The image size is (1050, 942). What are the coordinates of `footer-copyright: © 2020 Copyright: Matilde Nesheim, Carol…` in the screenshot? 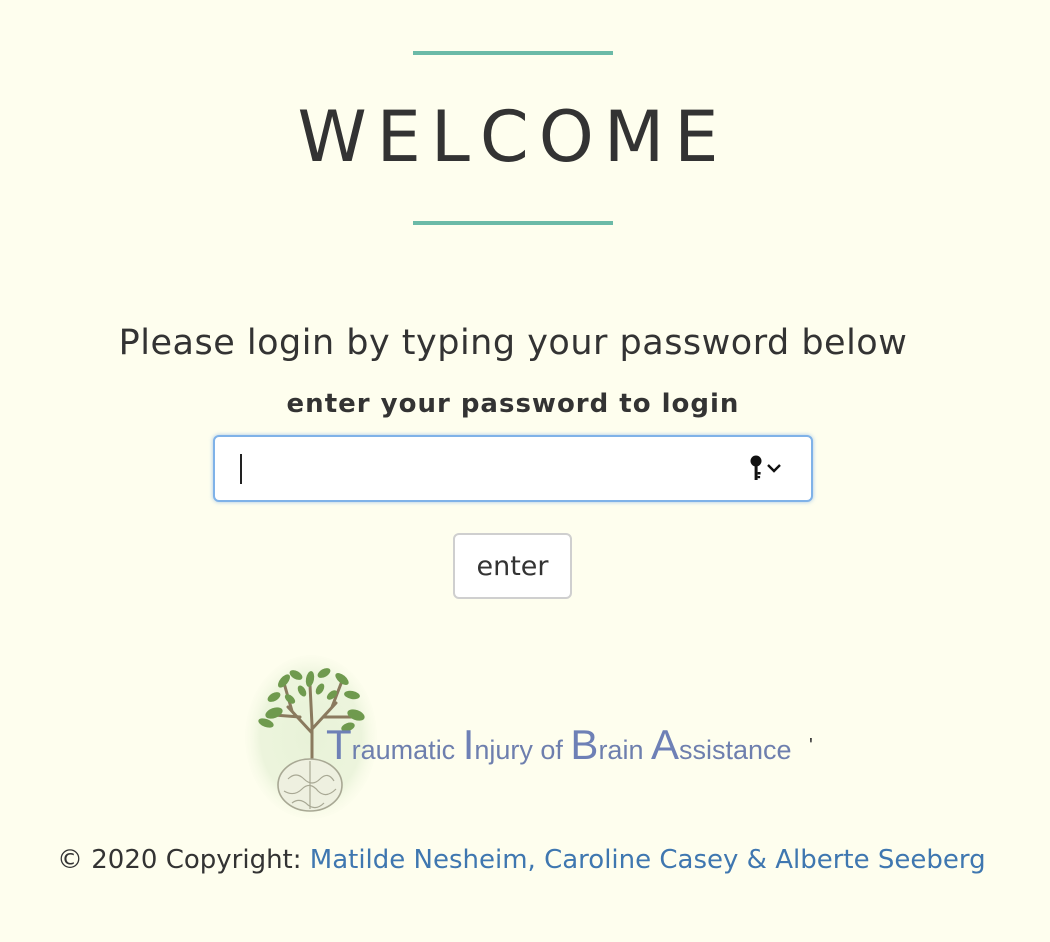 It's located at (521, 860).